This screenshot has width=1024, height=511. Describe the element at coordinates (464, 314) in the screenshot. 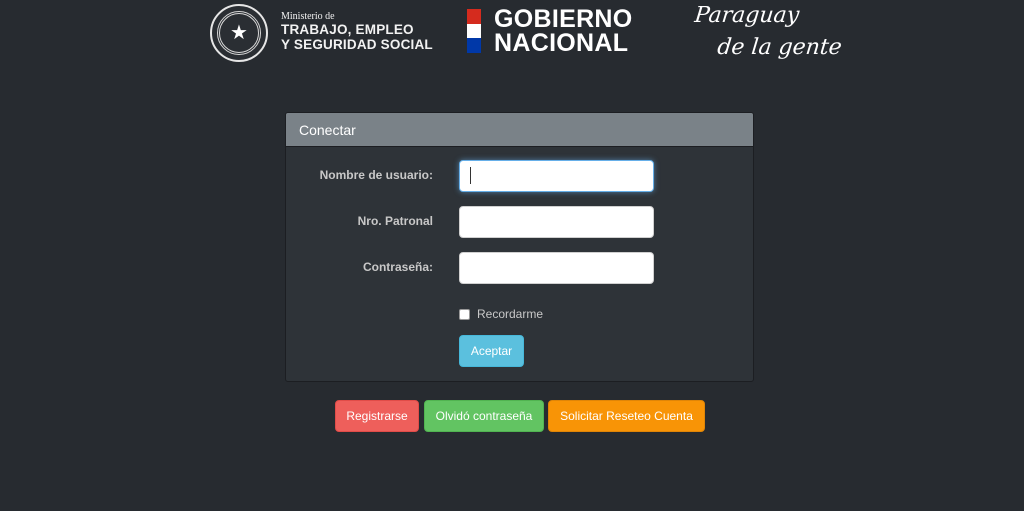

I see `remember-me-checkbox` at that location.